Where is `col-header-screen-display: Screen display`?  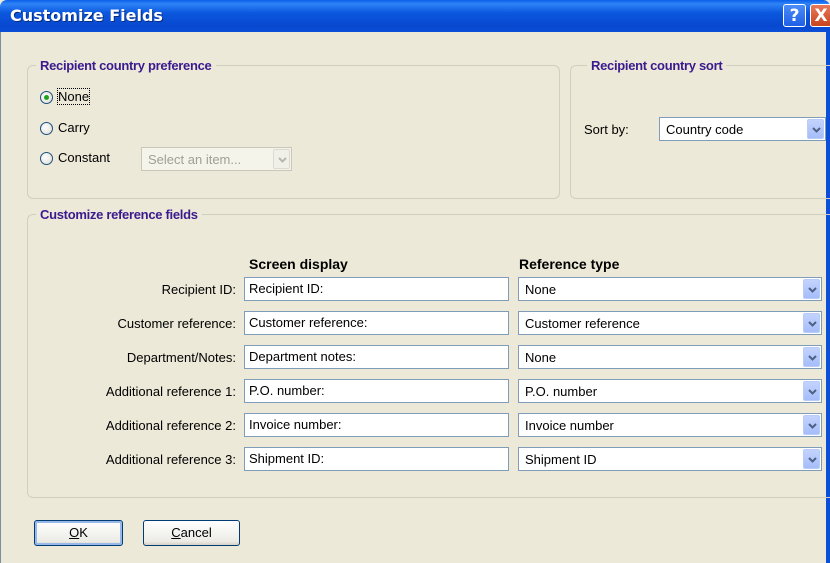
col-header-screen-display: Screen display is located at coordinates (298, 264).